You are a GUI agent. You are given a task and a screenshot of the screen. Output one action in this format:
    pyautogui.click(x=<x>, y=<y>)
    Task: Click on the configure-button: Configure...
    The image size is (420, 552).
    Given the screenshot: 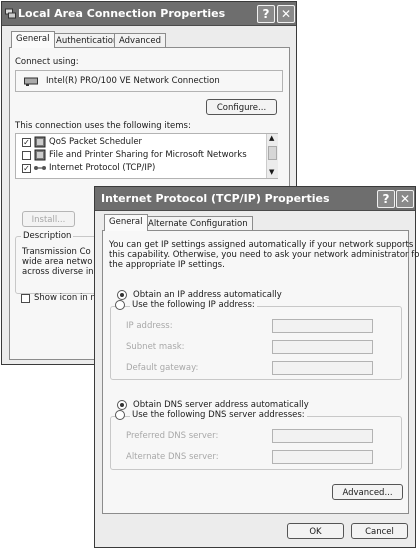 What is the action you would take?
    pyautogui.click(x=241, y=107)
    